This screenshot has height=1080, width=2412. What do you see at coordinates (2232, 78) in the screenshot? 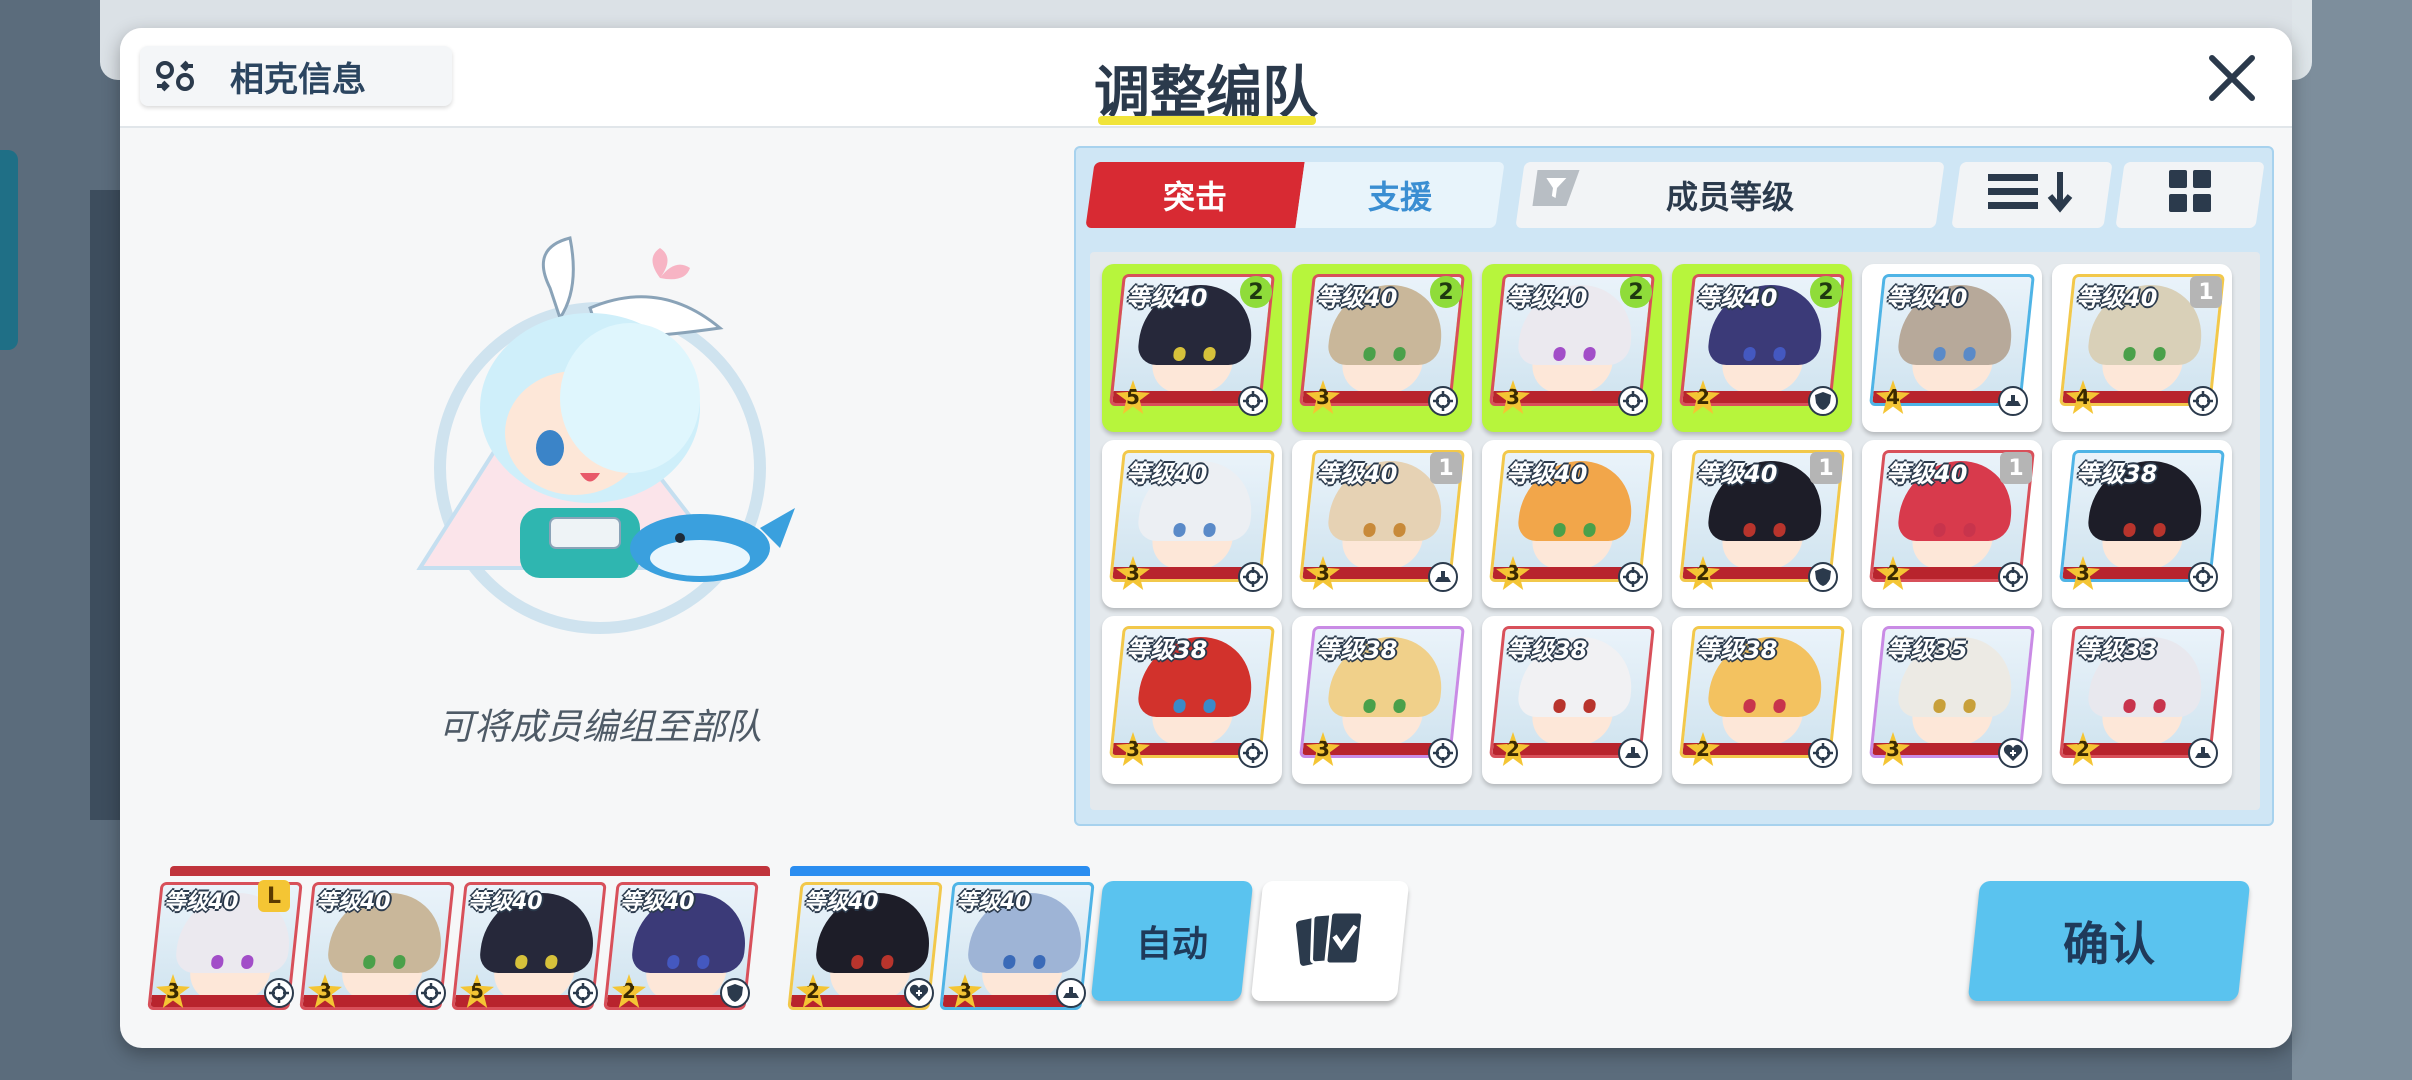
I see `close-button` at bounding box center [2232, 78].